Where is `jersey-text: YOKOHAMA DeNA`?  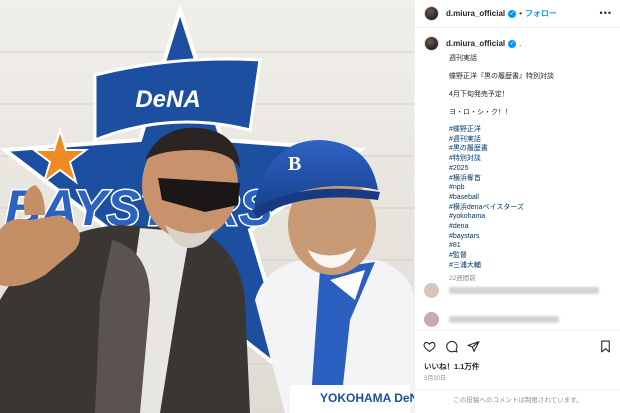 jersey-text: YOKOHAMA DeNA is located at coordinates (367, 398).